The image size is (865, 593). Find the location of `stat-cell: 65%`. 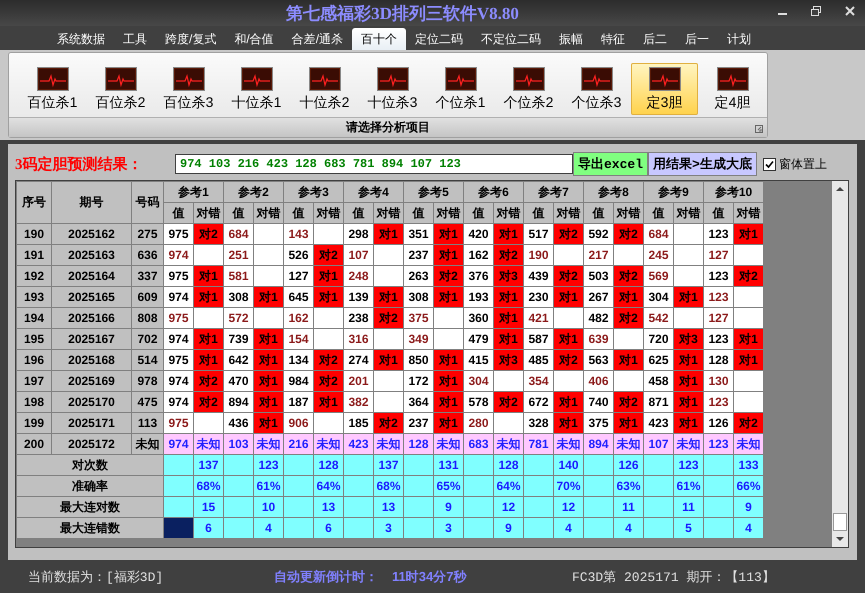

stat-cell: 65% is located at coordinates (449, 486).